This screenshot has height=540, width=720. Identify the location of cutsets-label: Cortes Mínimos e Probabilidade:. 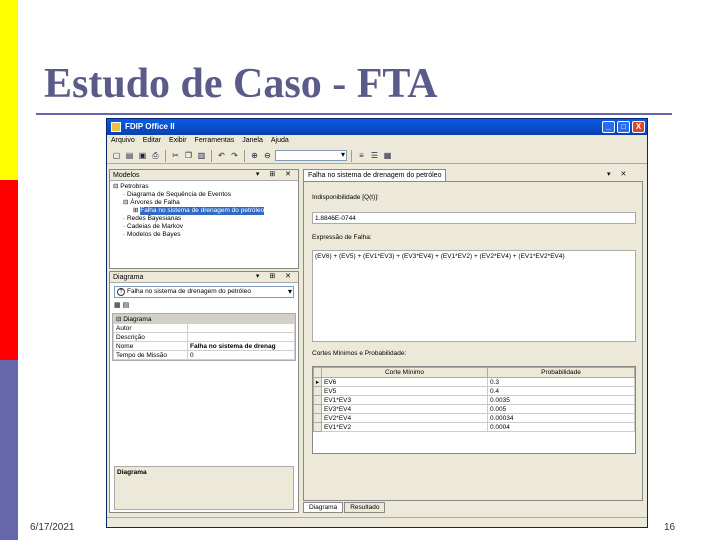
(359, 353).